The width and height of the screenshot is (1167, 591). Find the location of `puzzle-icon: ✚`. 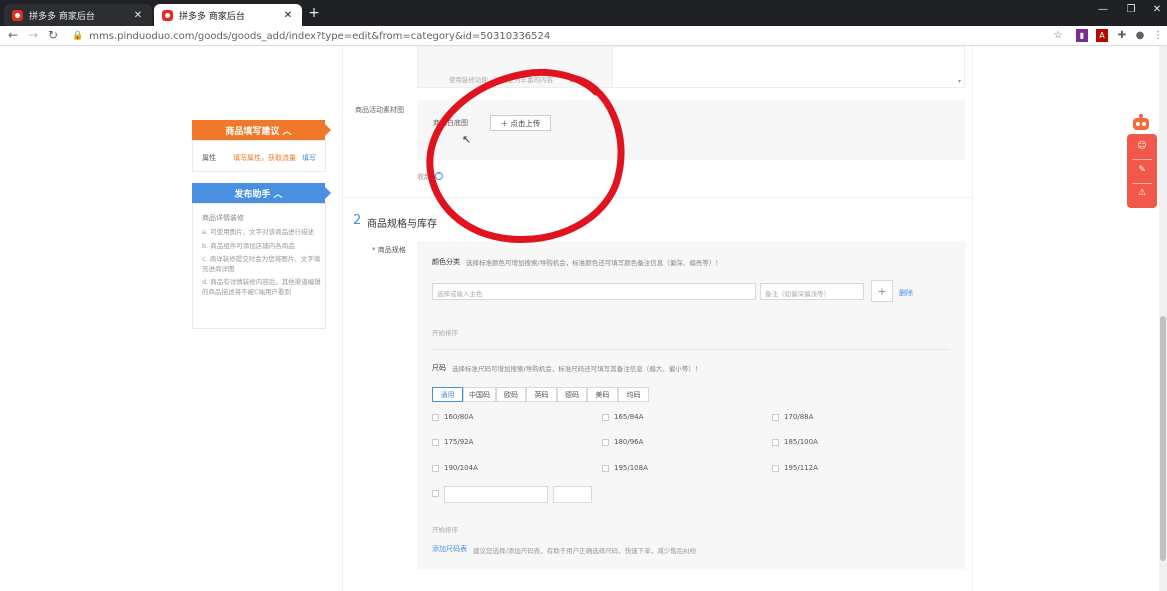

puzzle-icon: ✚ is located at coordinates (1122, 35).